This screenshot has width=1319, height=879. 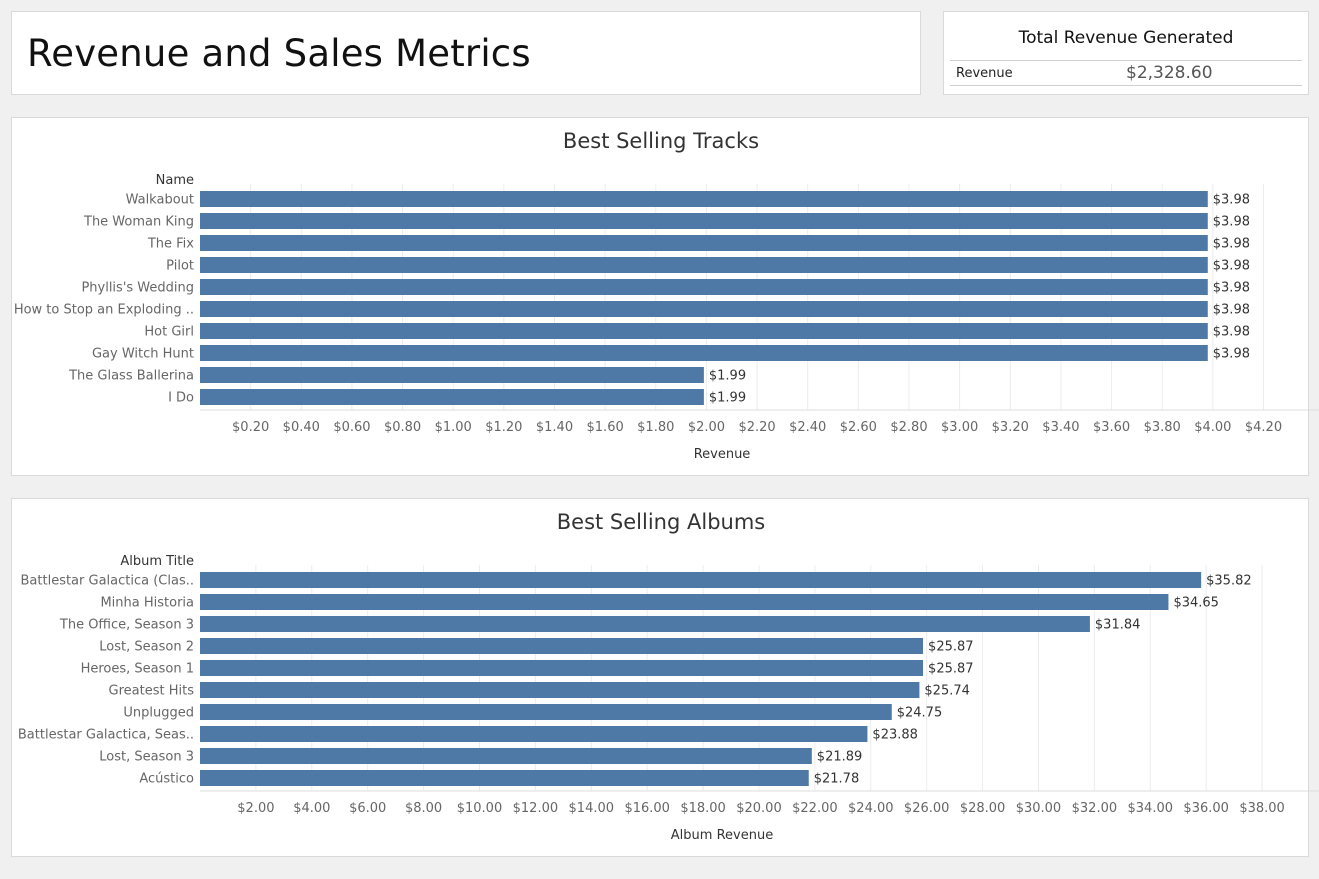 What do you see at coordinates (160, 200) in the screenshot?
I see `category-label: Walkabout` at bounding box center [160, 200].